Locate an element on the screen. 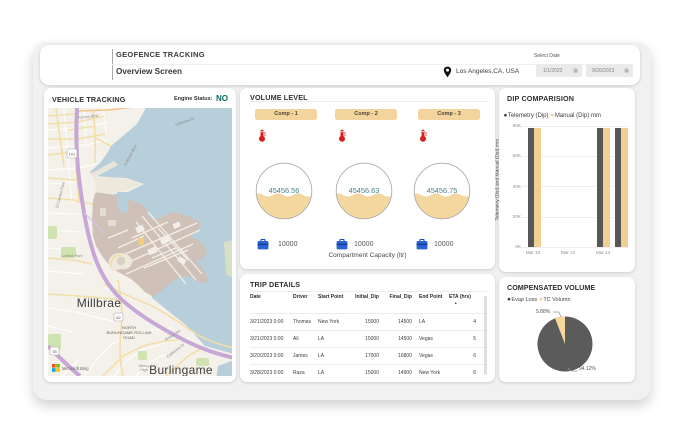 The height and width of the screenshot is (440, 680). svg-text: Millbrae is located at coordinates (99, 303).